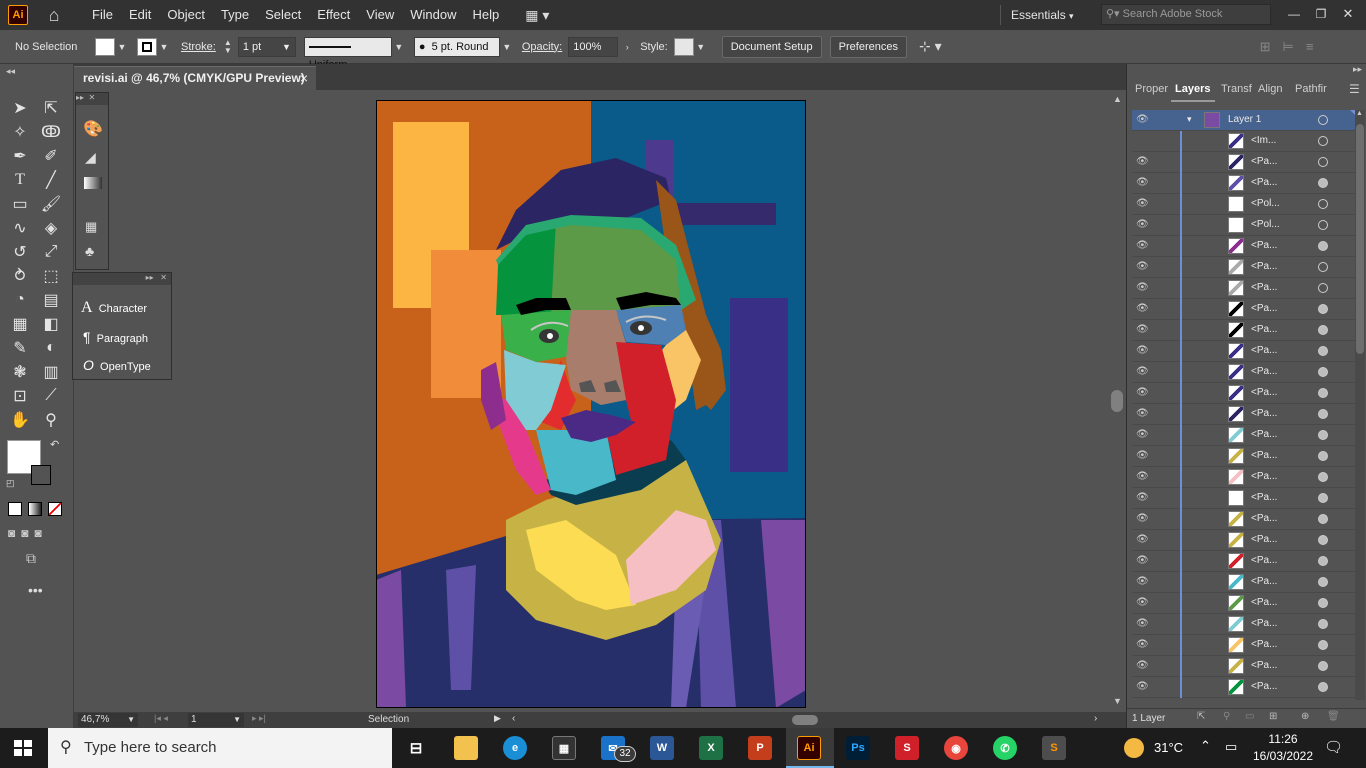 This screenshot has height=768, width=1366. What do you see at coordinates (15, 509) in the screenshot?
I see `color-mode-icon` at bounding box center [15, 509].